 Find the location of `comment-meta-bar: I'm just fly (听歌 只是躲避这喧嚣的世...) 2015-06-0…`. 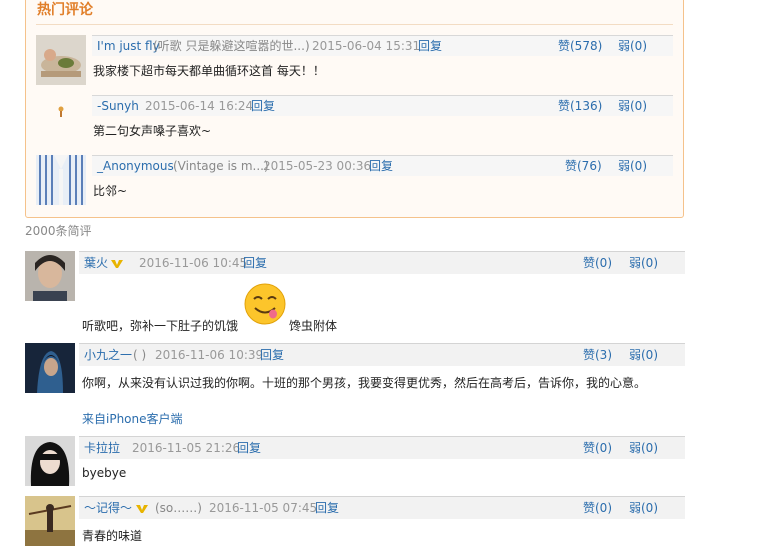

comment-meta-bar: I'm just fly (听歌 只是躲避这喧嚣的世...) 2015-06-0… is located at coordinates (382, 45).